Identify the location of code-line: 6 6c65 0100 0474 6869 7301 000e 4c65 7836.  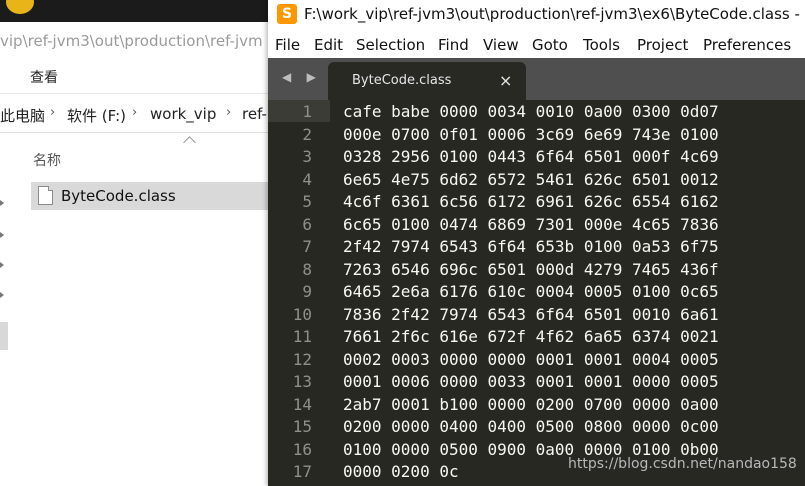
(536, 226).